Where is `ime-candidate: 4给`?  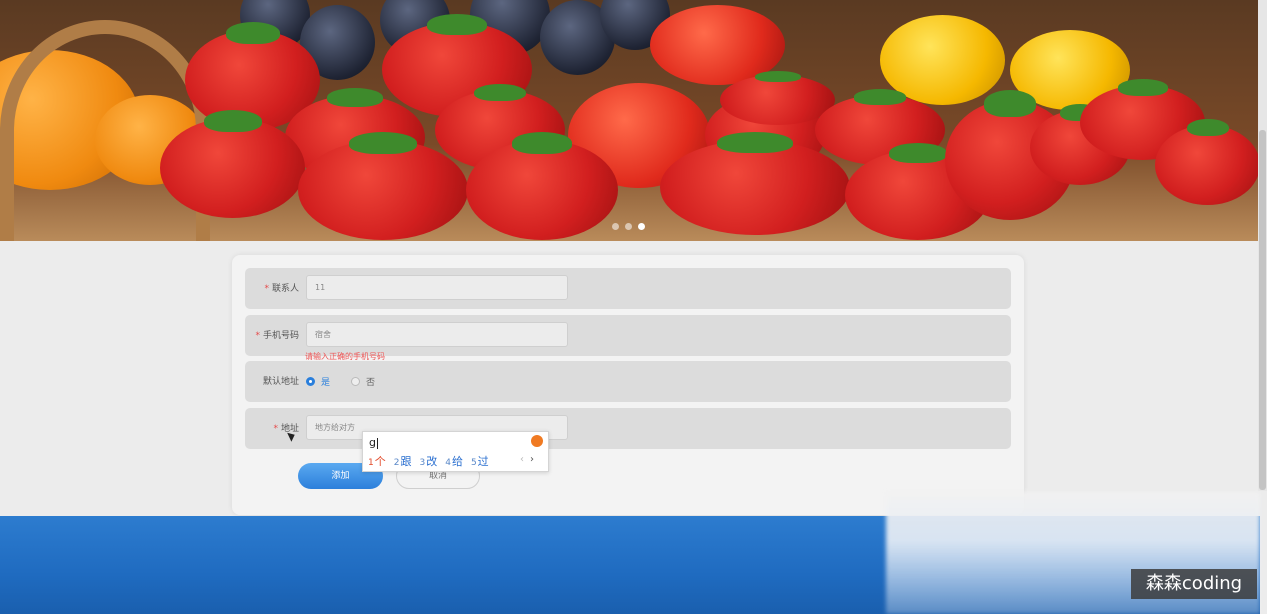 ime-candidate: 4给 is located at coordinates (454, 461).